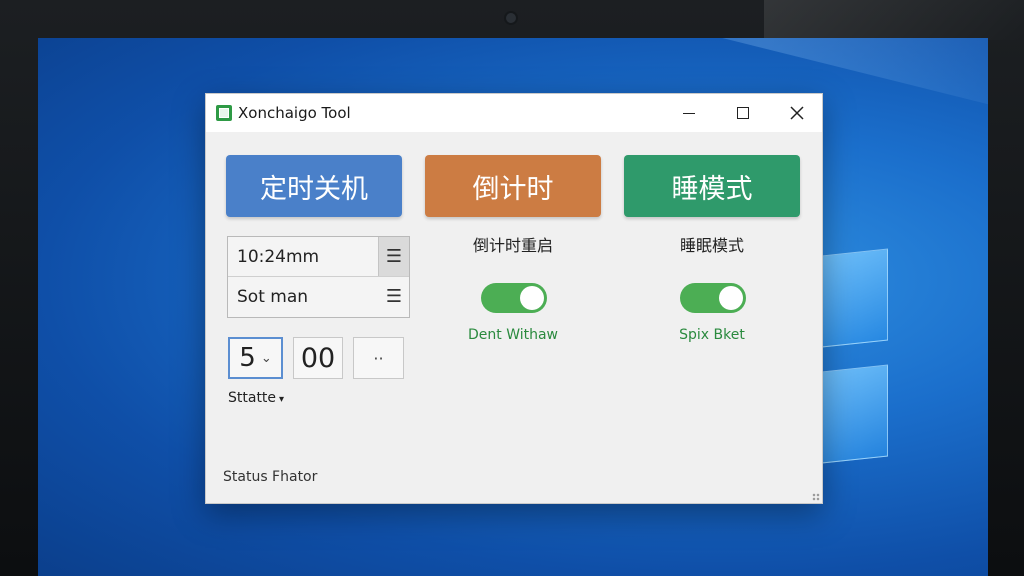 This screenshot has width=1024, height=576. What do you see at coordinates (513, 186) in the screenshot?
I see `countdown-button: 倒计时` at bounding box center [513, 186].